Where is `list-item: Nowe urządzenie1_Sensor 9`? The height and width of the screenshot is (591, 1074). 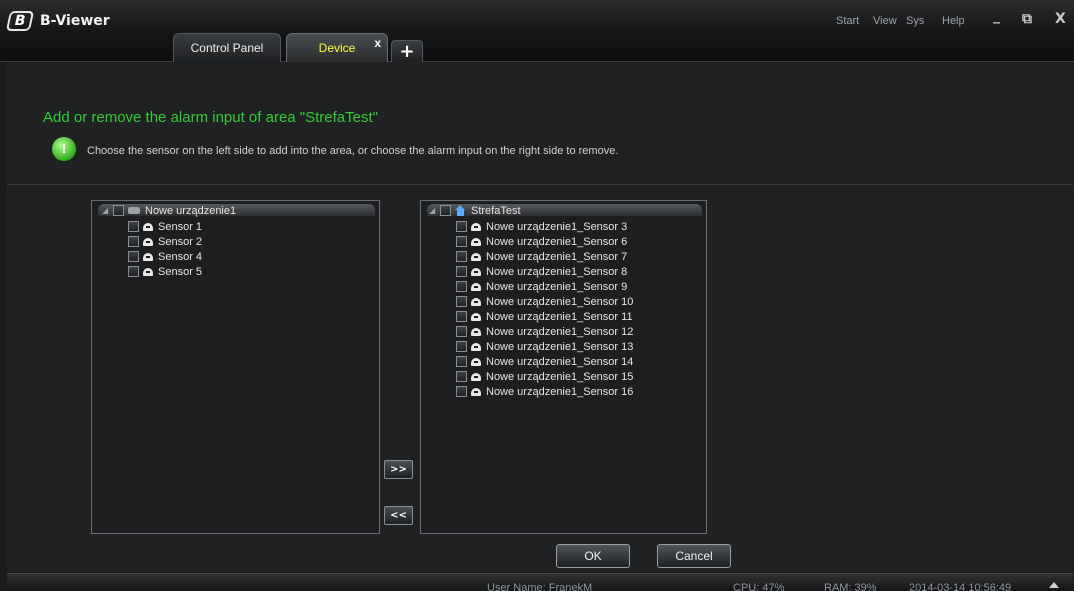
list-item: Nowe urządzenie1_Sensor 9 is located at coordinates (541, 286).